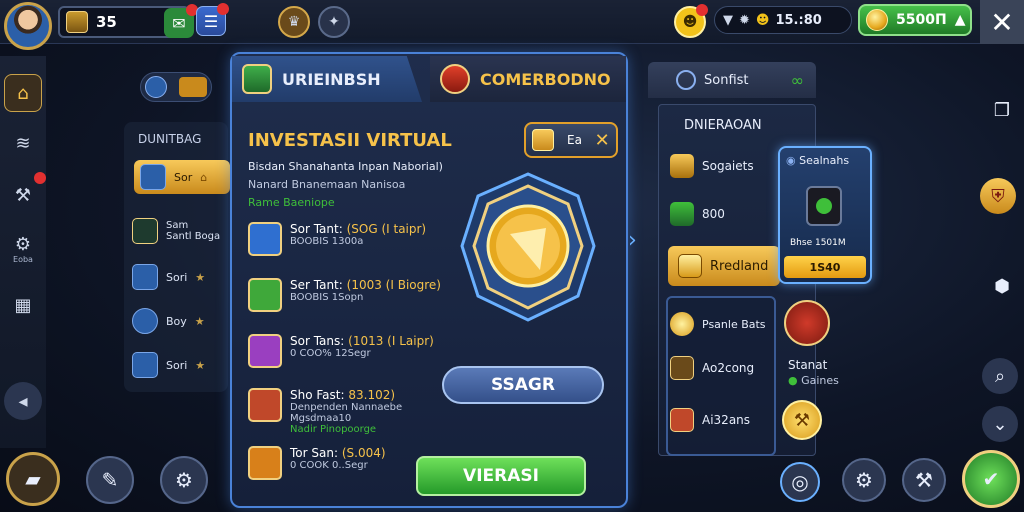  Describe the element at coordinates (265, 239) in the screenshot. I see `reward-thumb-icon` at that location.